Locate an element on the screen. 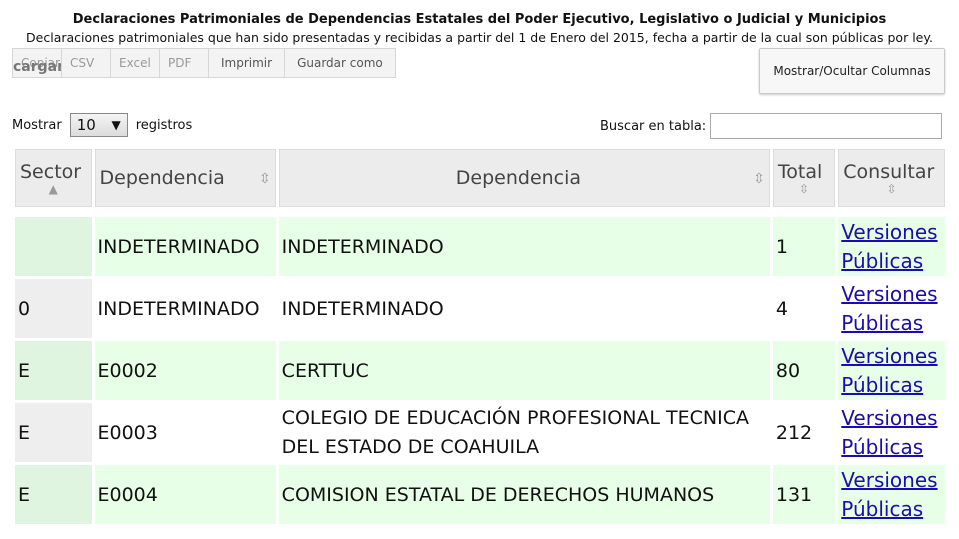 The image size is (959, 539). length-suffix: registros is located at coordinates (164, 125).